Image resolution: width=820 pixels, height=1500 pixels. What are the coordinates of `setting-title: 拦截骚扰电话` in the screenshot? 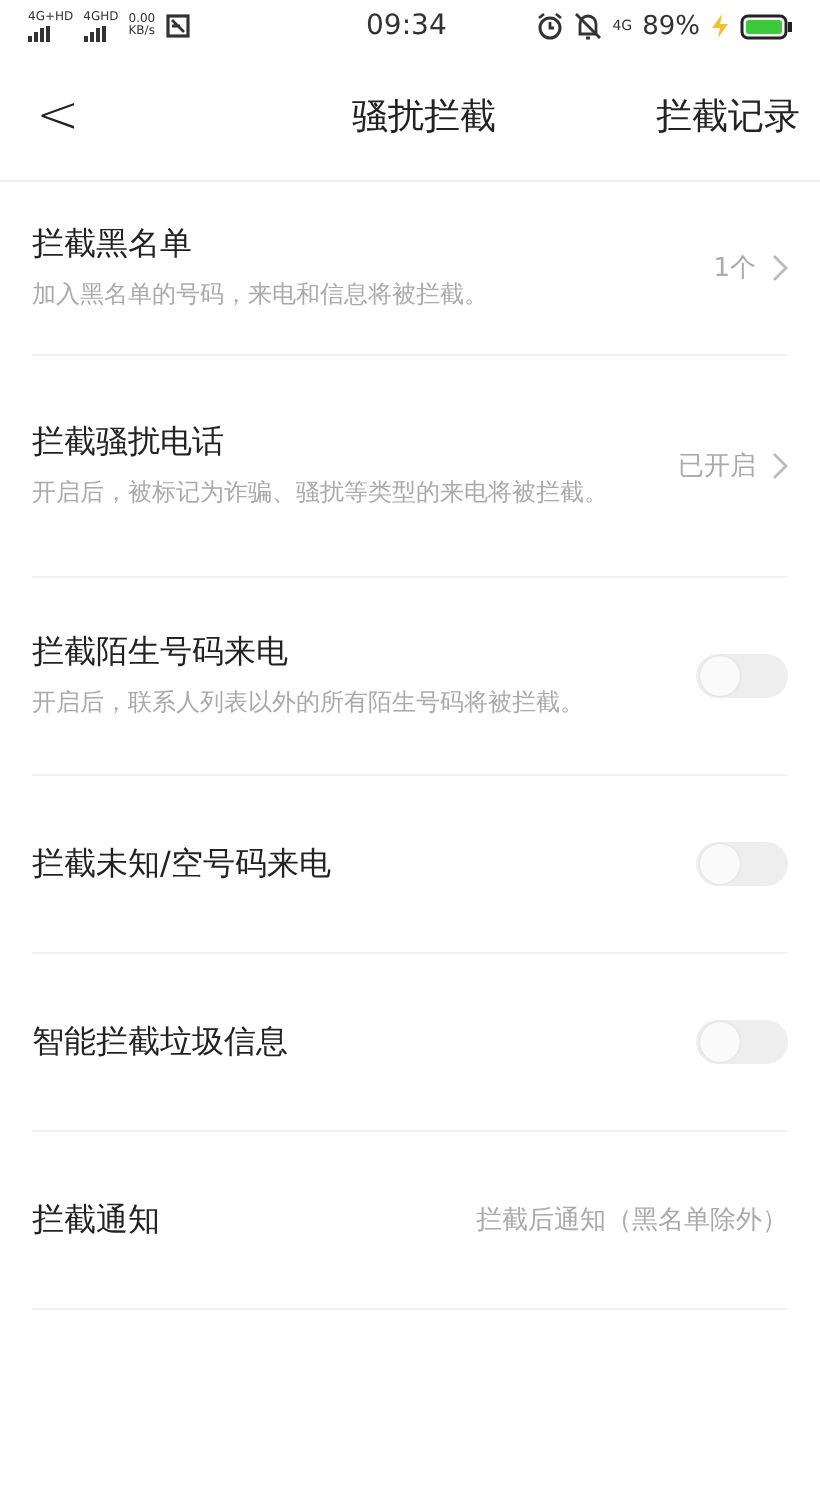 It's located at (129, 442).